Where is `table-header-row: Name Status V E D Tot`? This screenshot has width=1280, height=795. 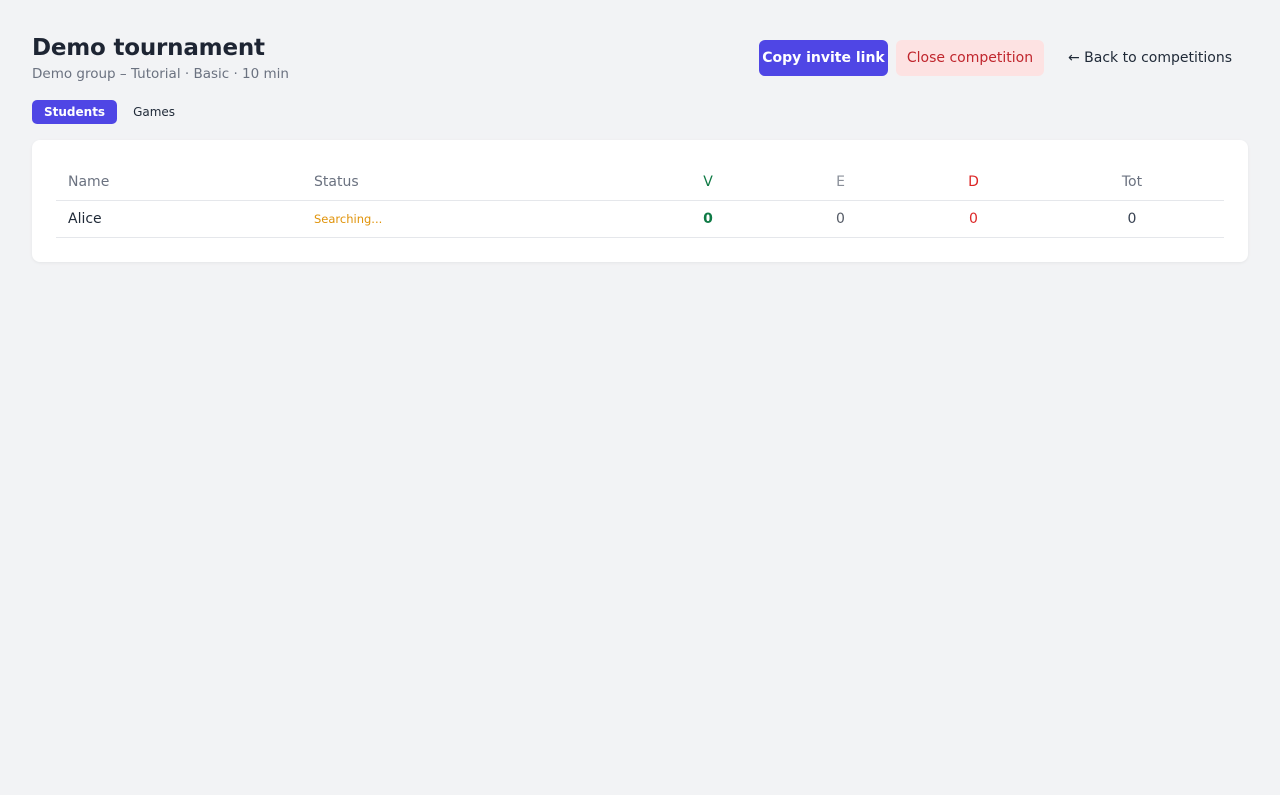 table-header-row: Name Status V E D Tot is located at coordinates (640, 182).